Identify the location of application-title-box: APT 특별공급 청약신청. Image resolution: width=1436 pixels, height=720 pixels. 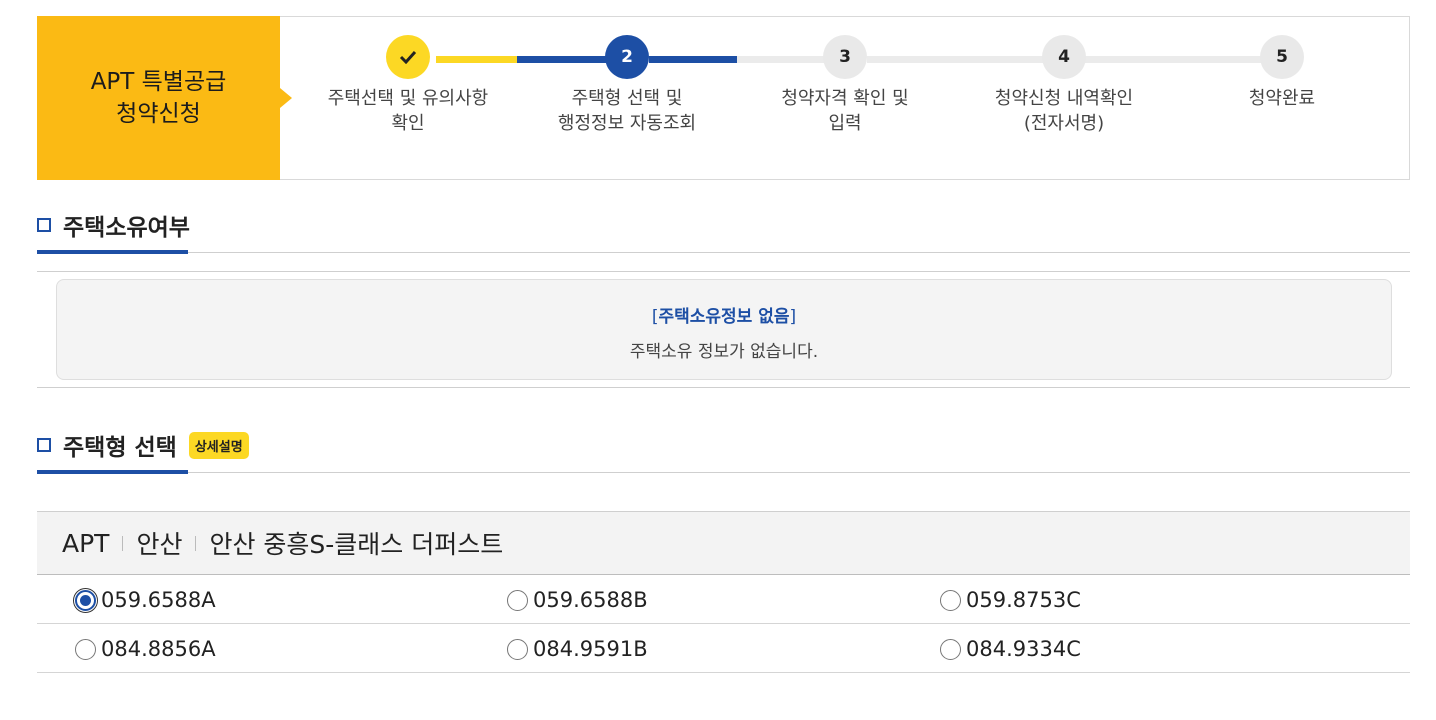
(164, 98).